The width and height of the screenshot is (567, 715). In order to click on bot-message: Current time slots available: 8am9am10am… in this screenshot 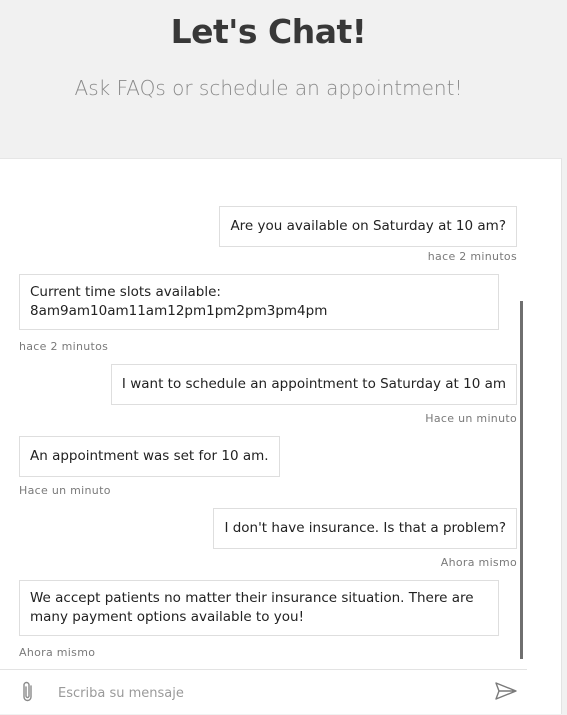, I will do `click(259, 302)`.